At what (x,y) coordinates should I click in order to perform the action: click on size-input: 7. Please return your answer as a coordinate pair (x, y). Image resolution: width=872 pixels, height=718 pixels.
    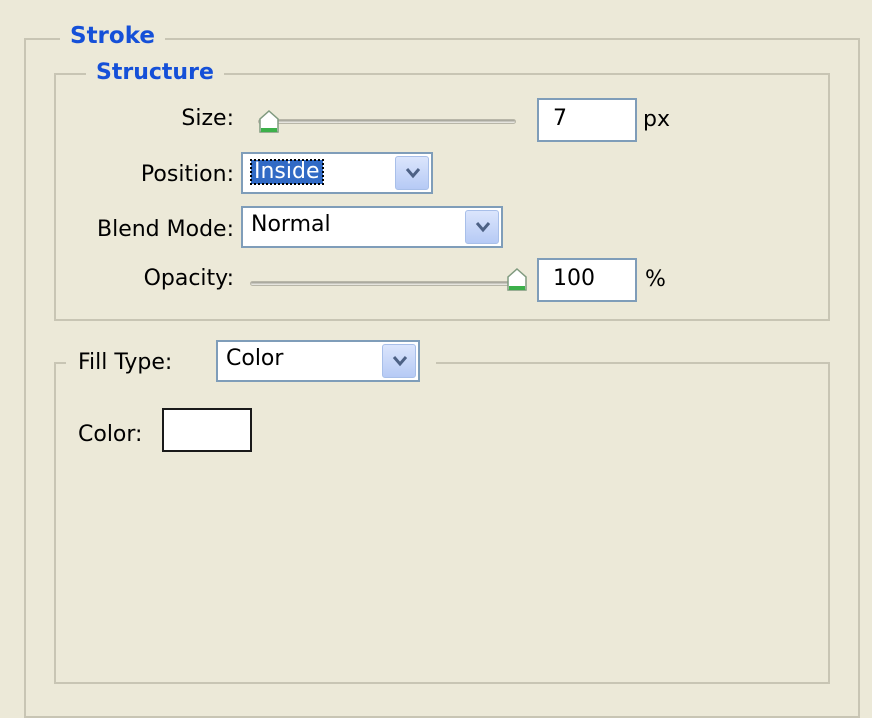
    Looking at the image, I should click on (587, 120).